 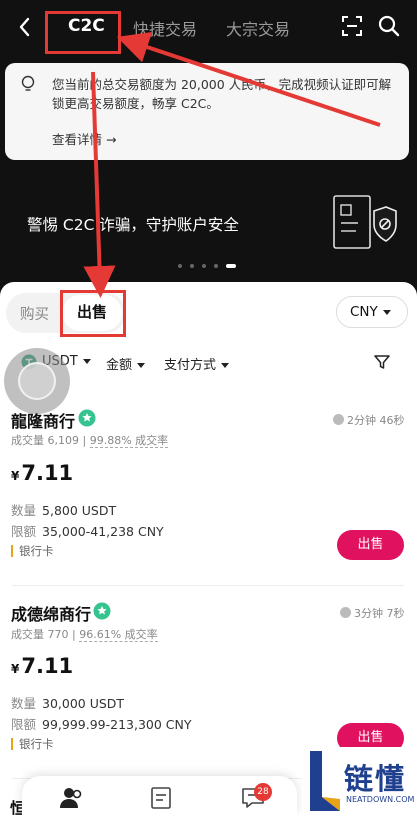 I want to click on floating-button-core, so click(x=37, y=381).